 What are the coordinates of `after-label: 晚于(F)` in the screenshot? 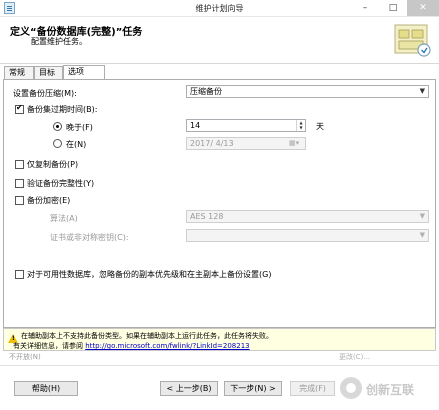 It's located at (79, 127).